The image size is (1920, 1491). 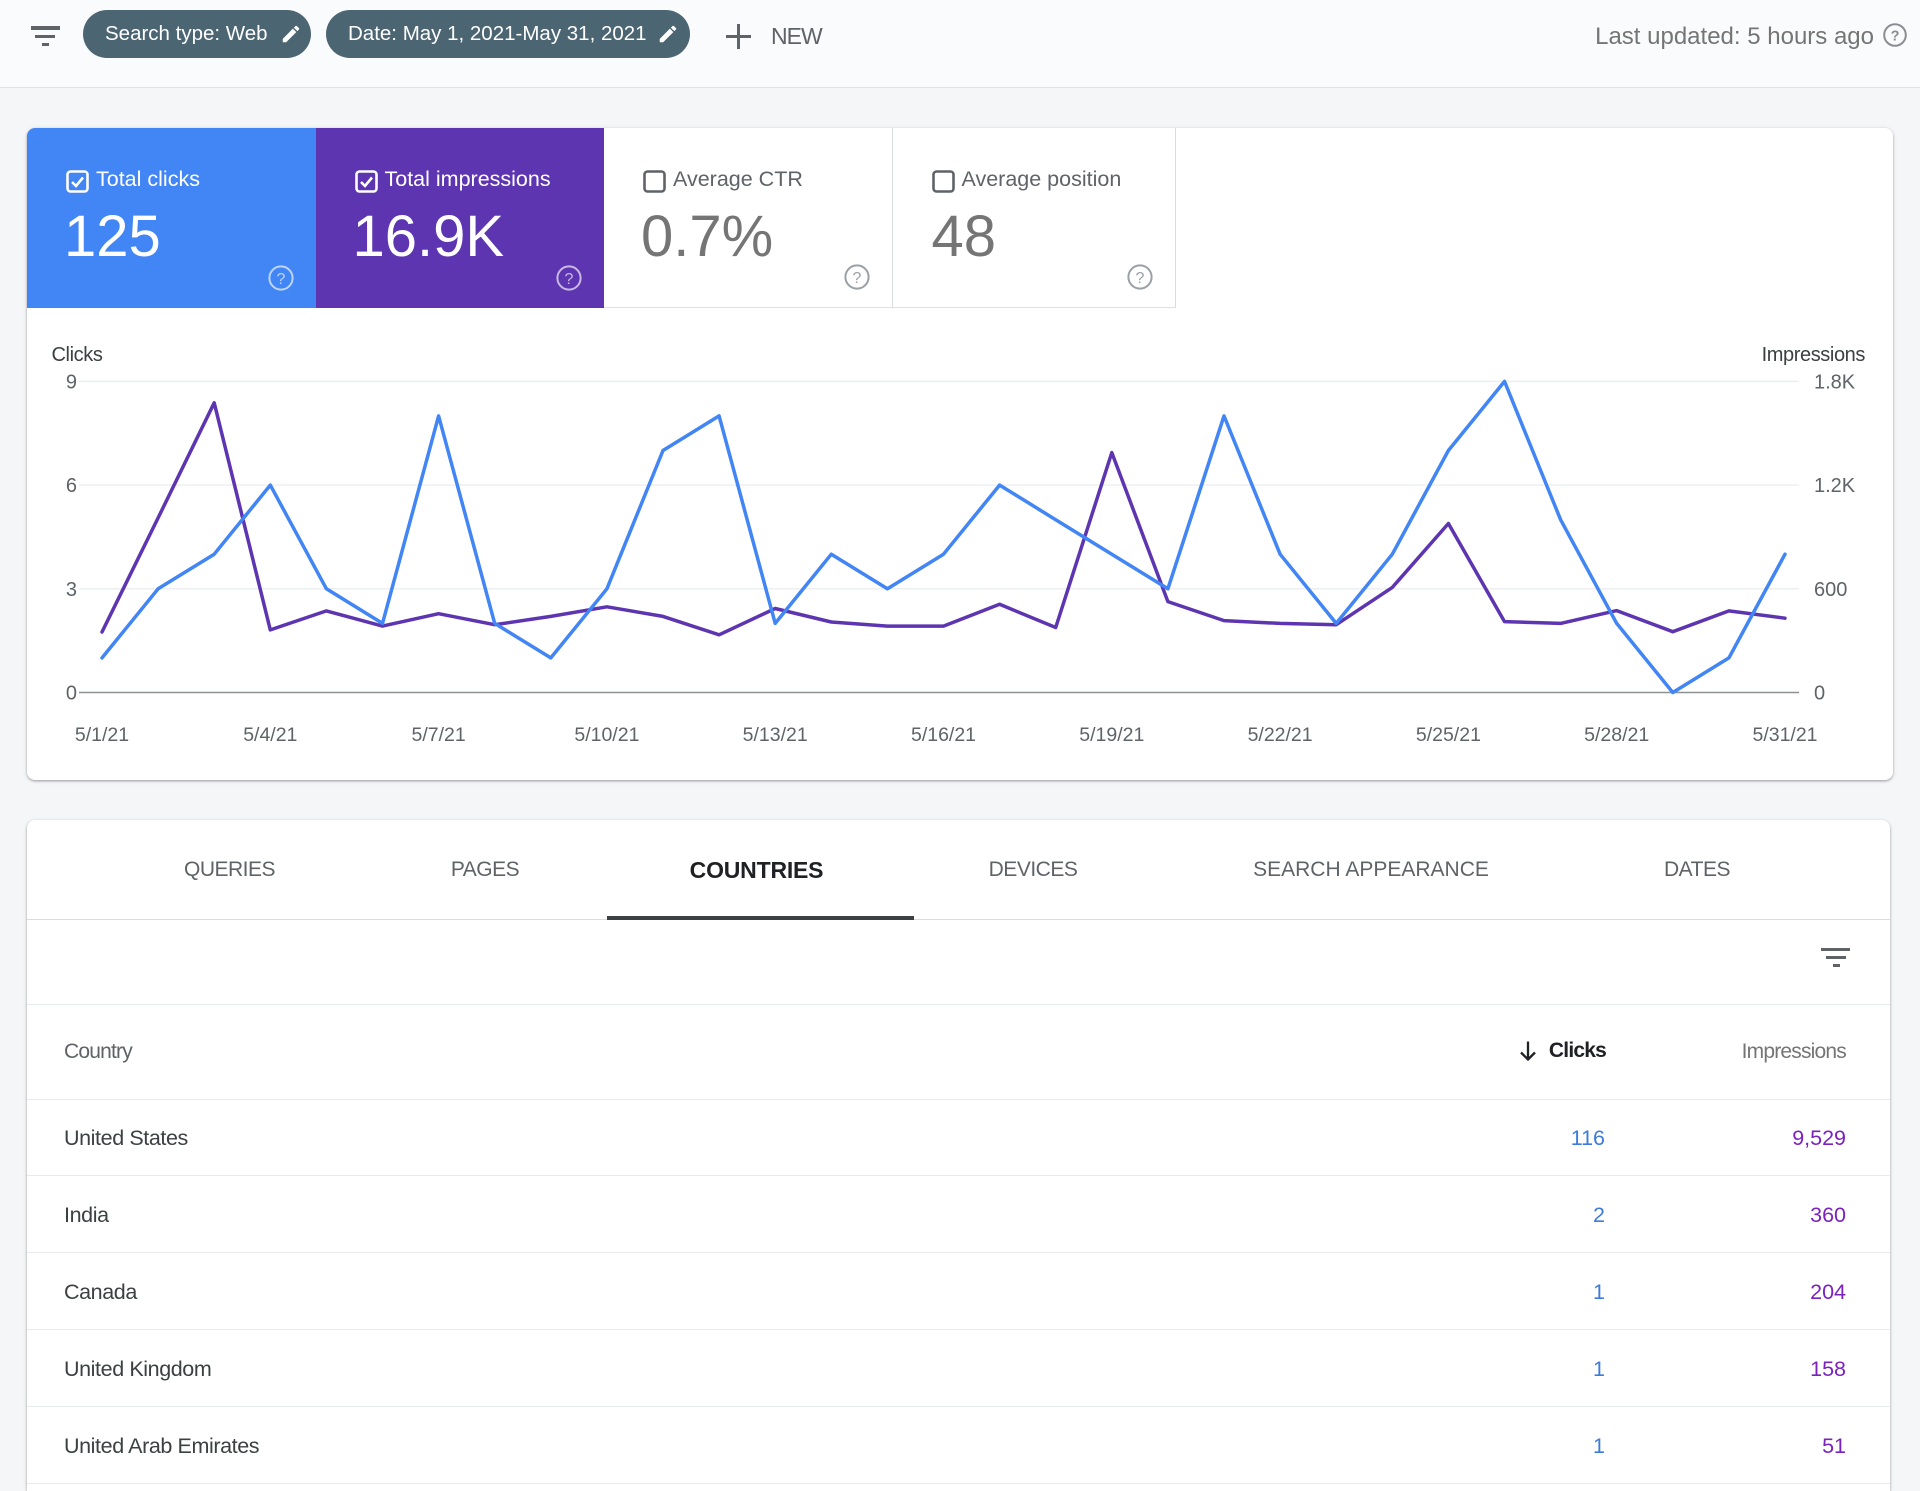 I want to click on svg-text: 5/28/21, so click(x=1616, y=735).